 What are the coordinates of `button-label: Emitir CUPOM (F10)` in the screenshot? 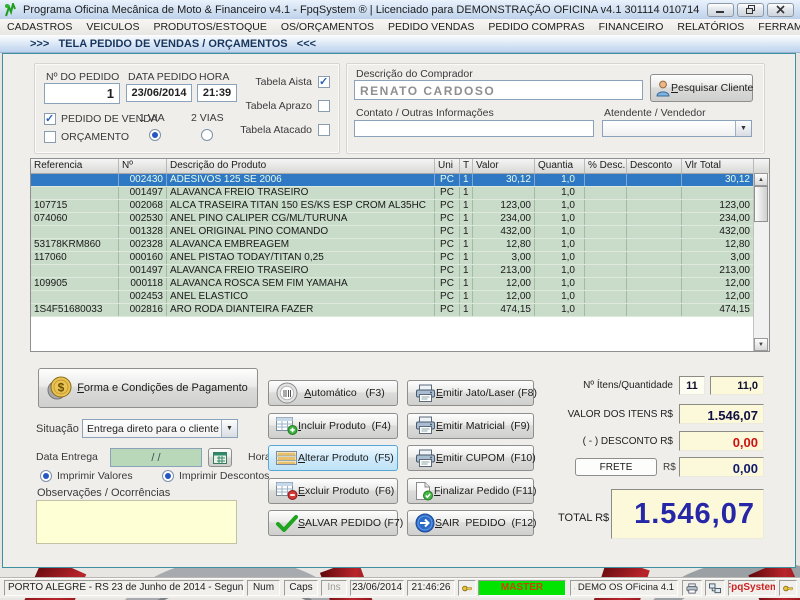 It's located at (486, 458).